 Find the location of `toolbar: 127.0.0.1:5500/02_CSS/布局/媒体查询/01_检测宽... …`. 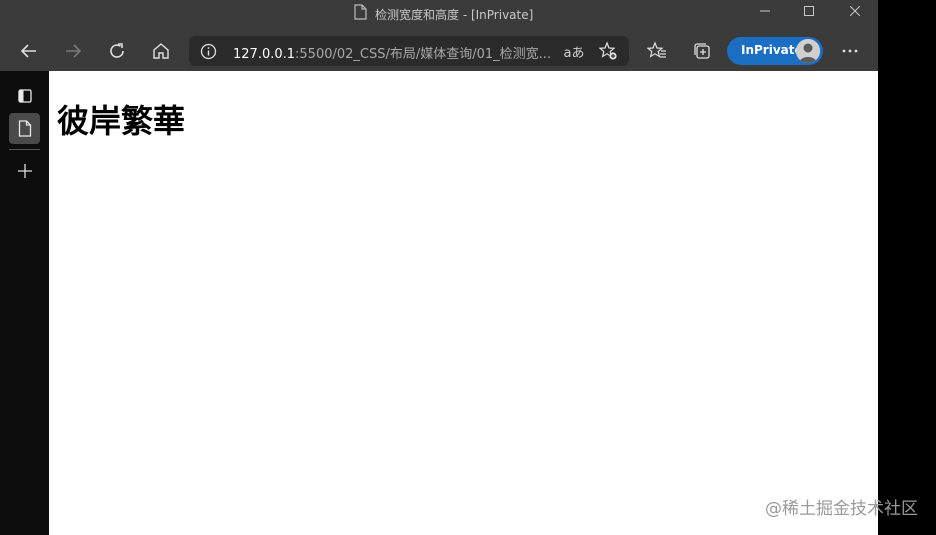

toolbar: 127.0.0.1:5500/02_CSS/布局/媒体查询/01_检测宽... … is located at coordinates (439, 50).